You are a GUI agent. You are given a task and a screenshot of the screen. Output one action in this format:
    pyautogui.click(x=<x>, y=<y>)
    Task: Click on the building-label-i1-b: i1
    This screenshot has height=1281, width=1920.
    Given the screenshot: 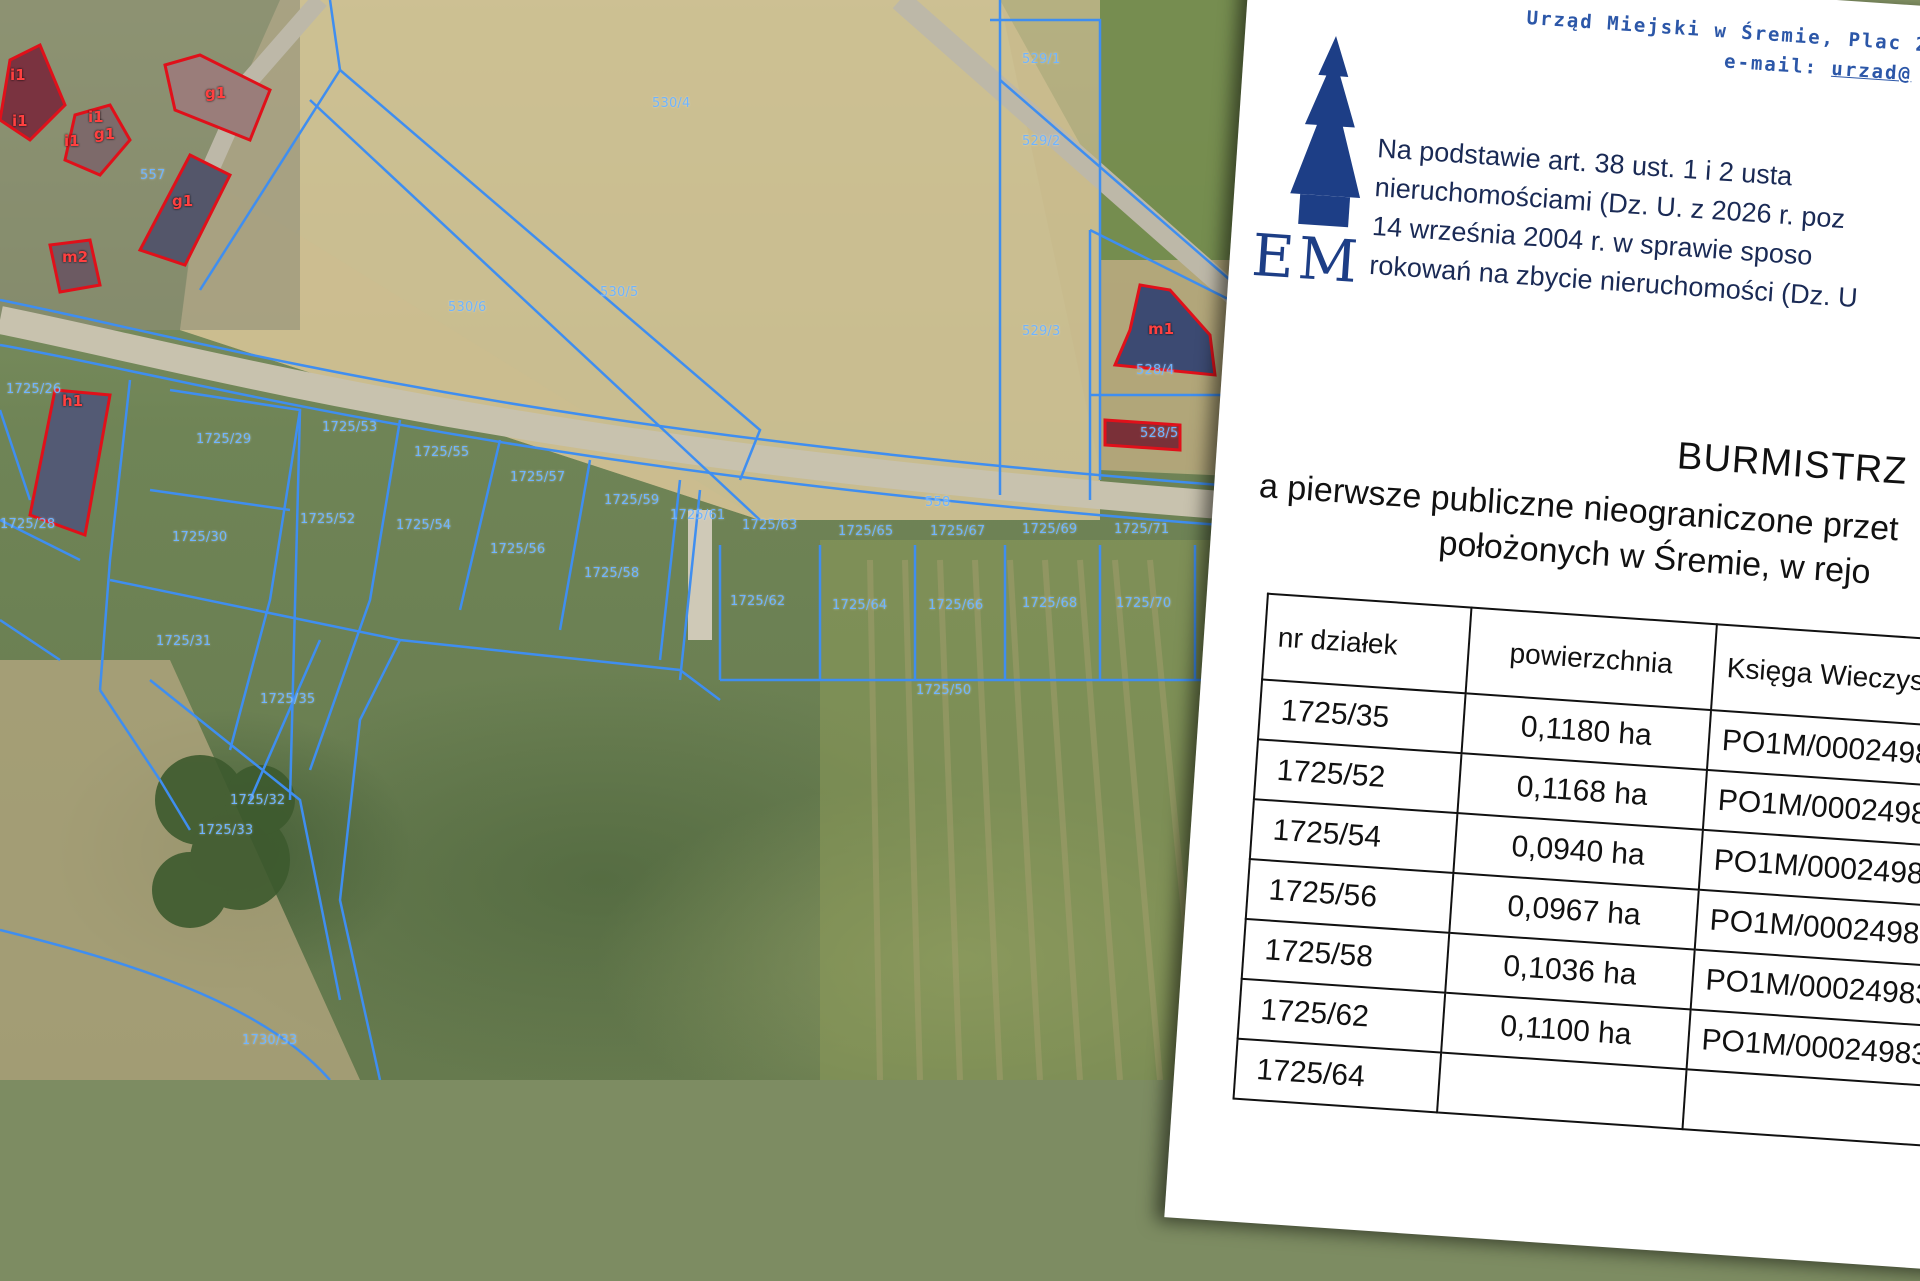 What is the action you would take?
    pyautogui.click(x=20, y=121)
    